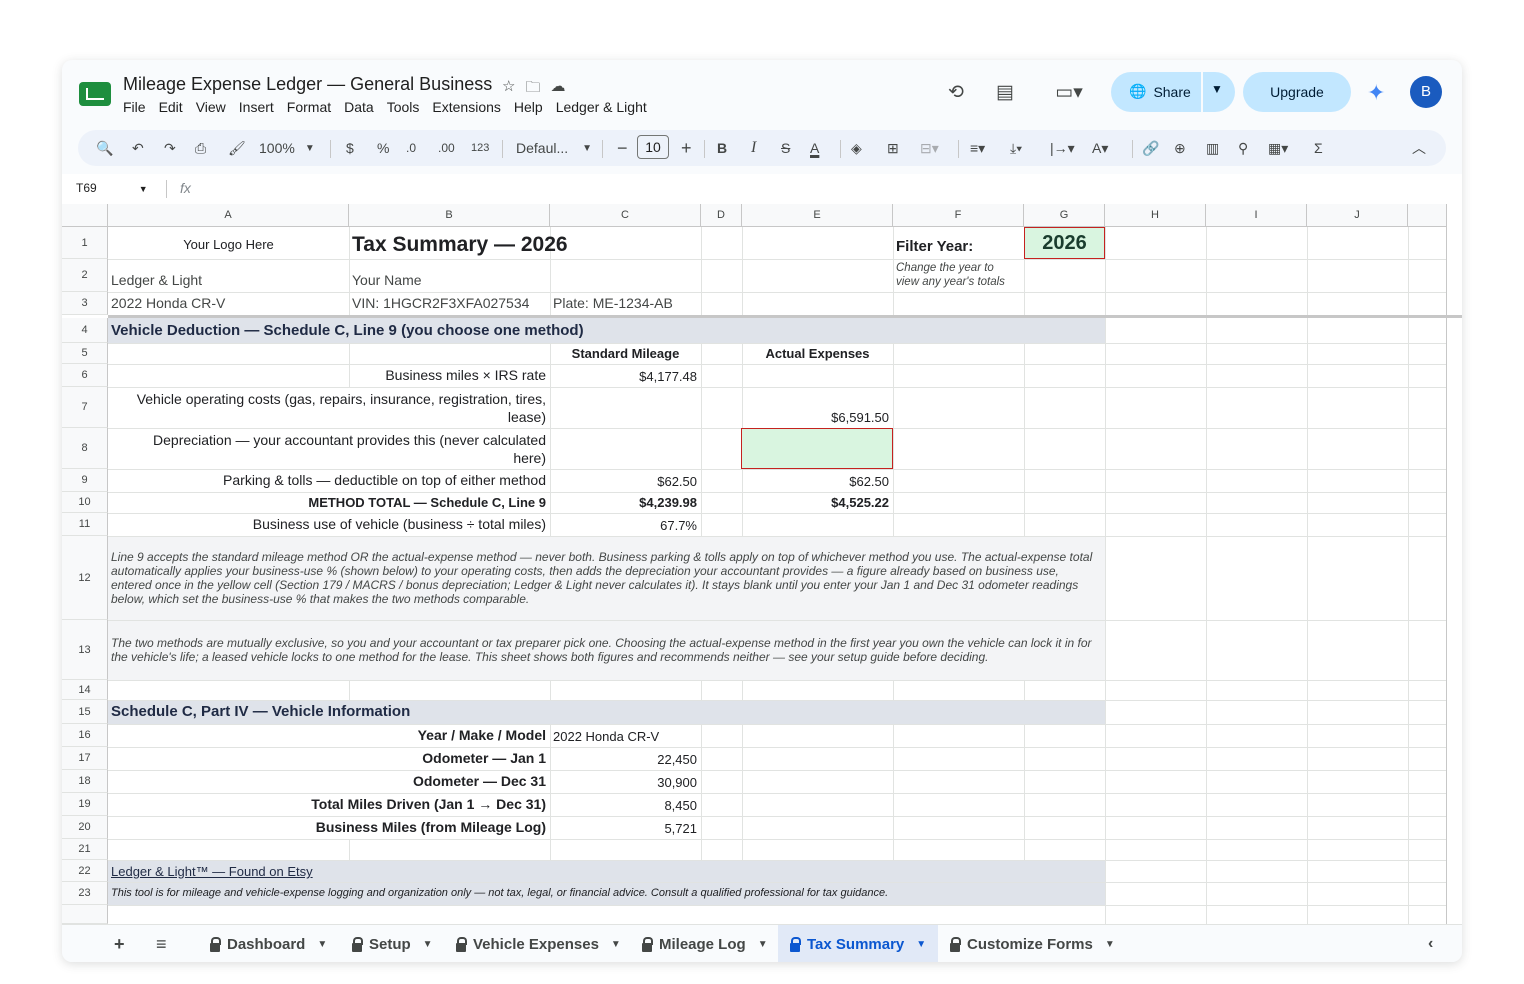 The height and width of the screenshot is (984, 1524). I want to click on etsy-link: Ledger & Light™ — Found on Etsy, so click(212, 871).